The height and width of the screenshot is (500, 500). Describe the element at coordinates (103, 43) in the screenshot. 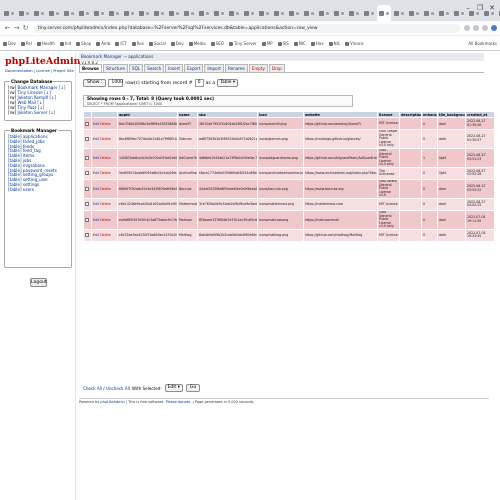

I see `bookmark-folder: Amb` at that location.